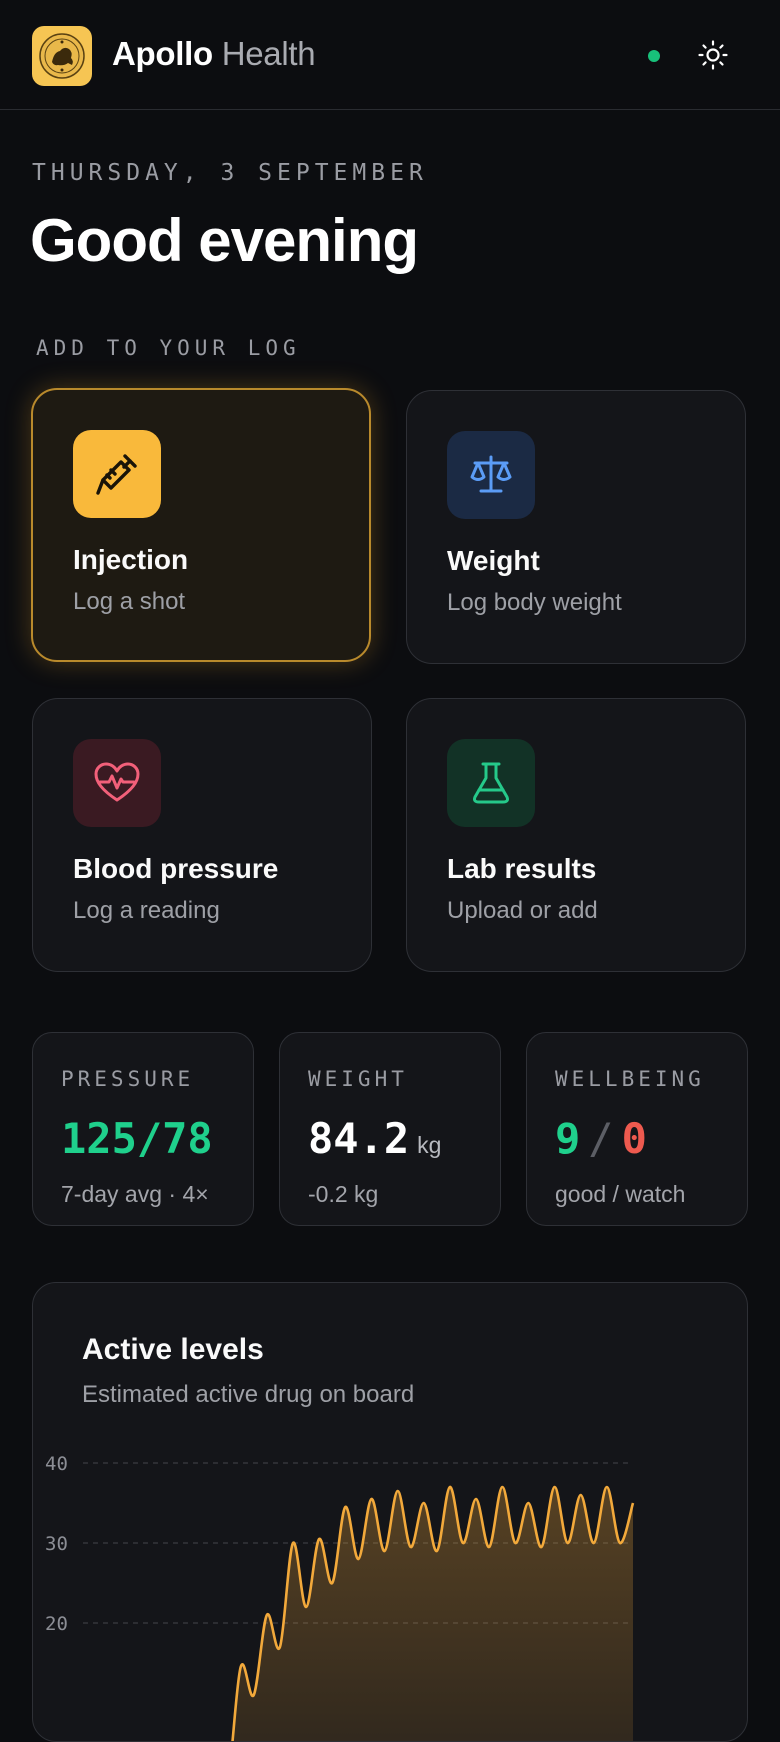 This screenshot has height=1742, width=780. What do you see at coordinates (576, 527) in the screenshot?
I see `log-weight-card: Weight Log body weight` at bounding box center [576, 527].